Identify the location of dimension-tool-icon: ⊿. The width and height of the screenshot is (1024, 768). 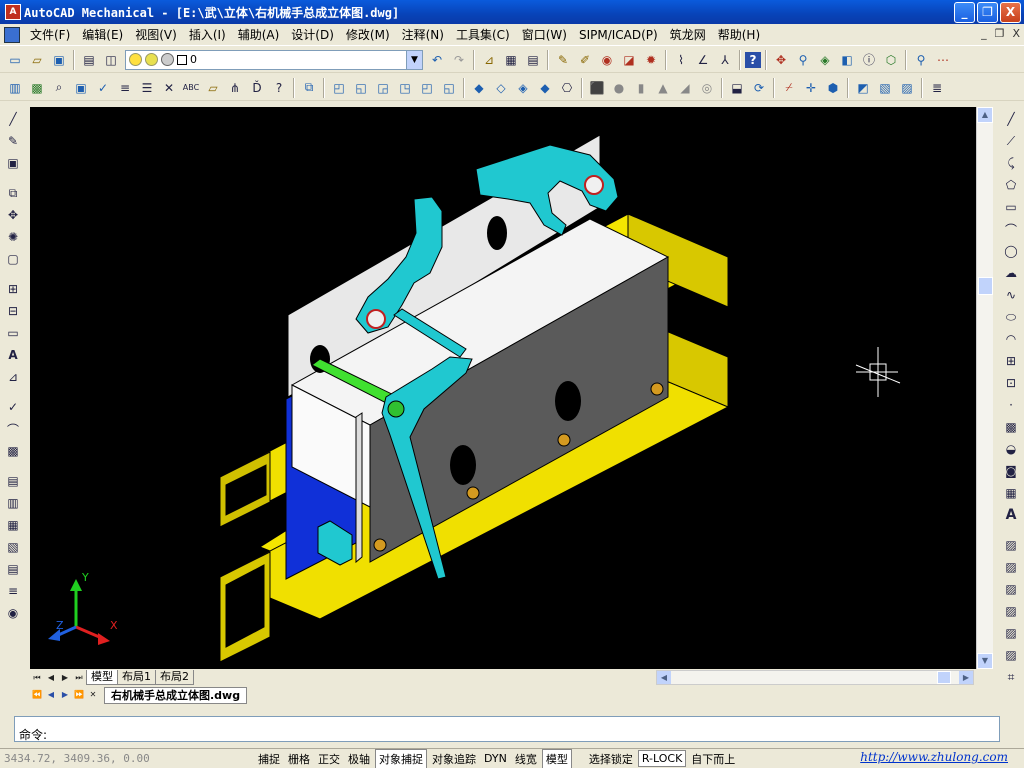
(13, 377).